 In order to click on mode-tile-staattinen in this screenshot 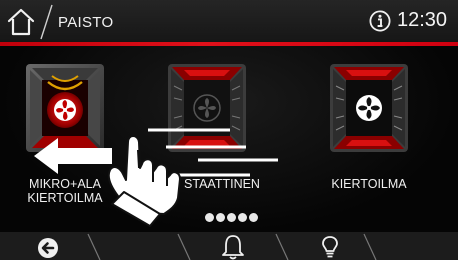, I will do `click(207, 108)`.